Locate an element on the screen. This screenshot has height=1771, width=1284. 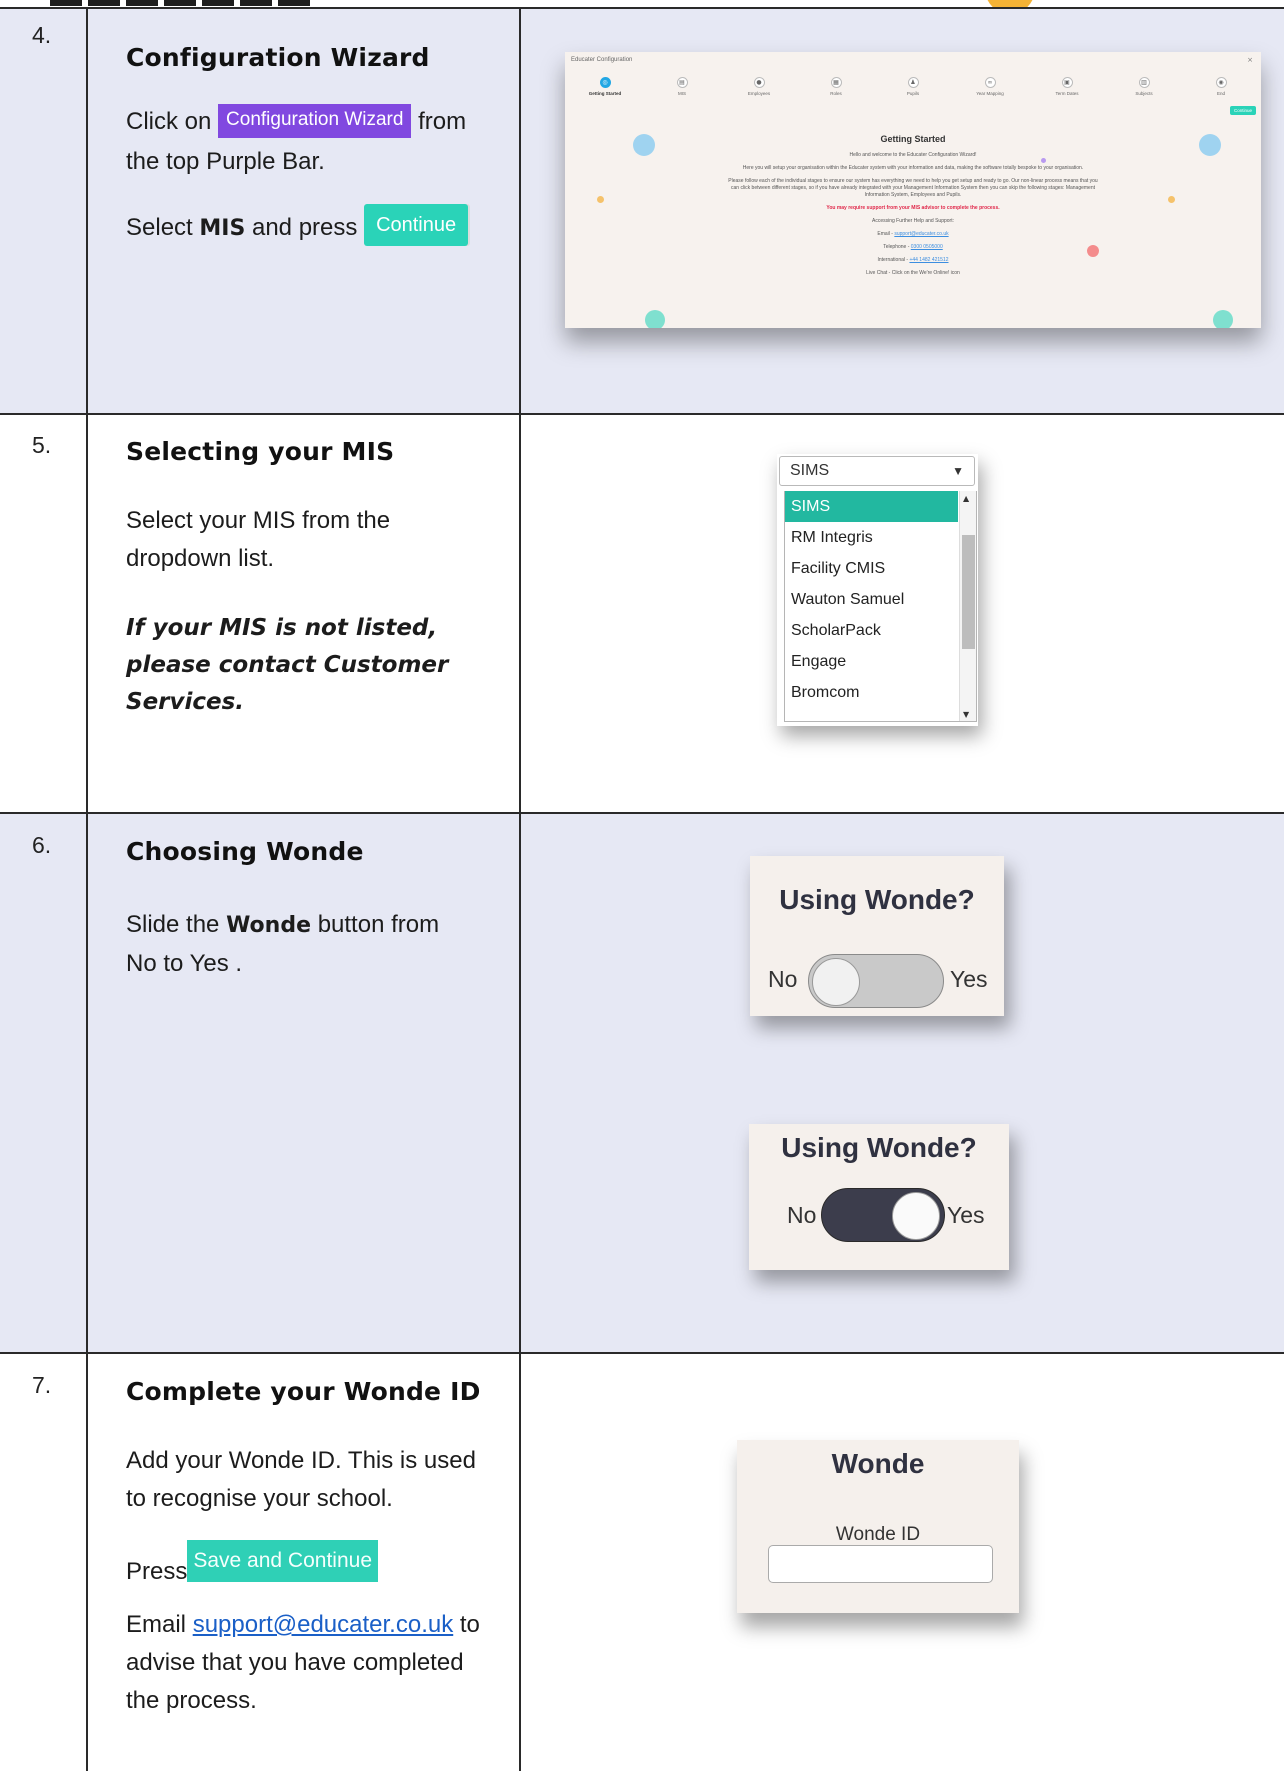
instruction-bold: MIS is located at coordinates (222, 228).